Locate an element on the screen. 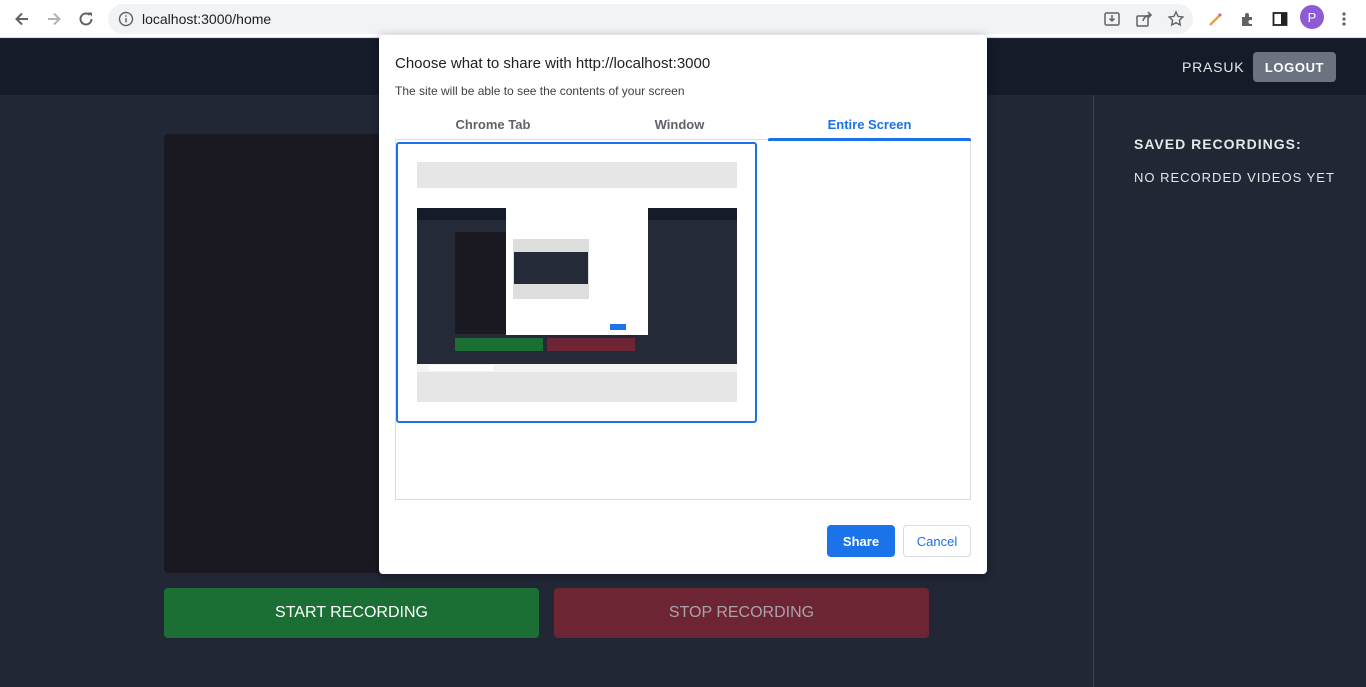 This screenshot has width=1366, height=687. side-panel-icon is located at coordinates (1280, 19).